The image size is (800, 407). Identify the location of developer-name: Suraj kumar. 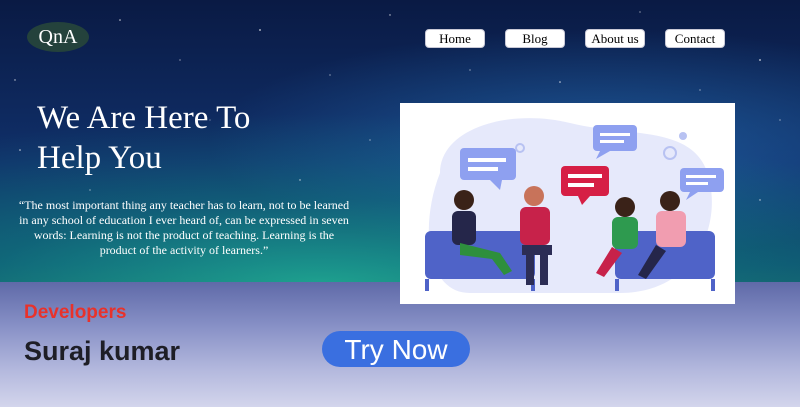
(102, 351).